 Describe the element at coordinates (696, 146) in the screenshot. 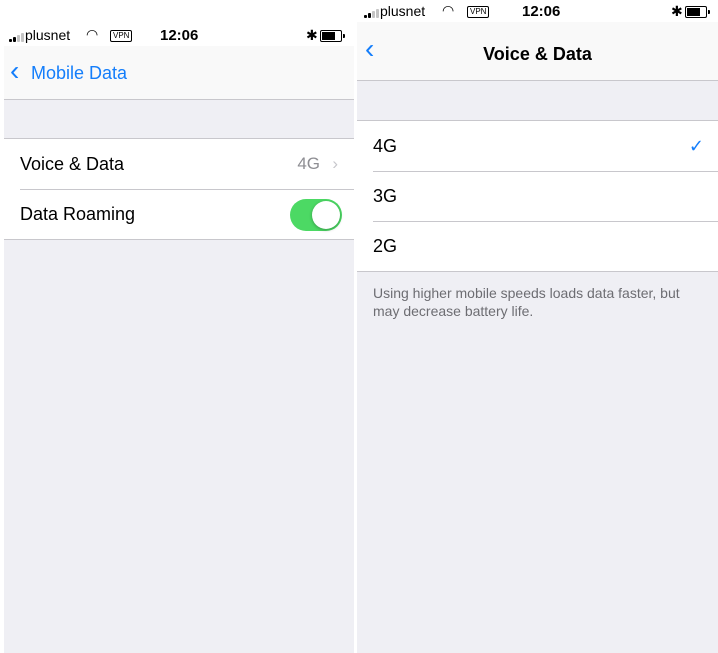

I see `checkmark-icon: ✓` at that location.